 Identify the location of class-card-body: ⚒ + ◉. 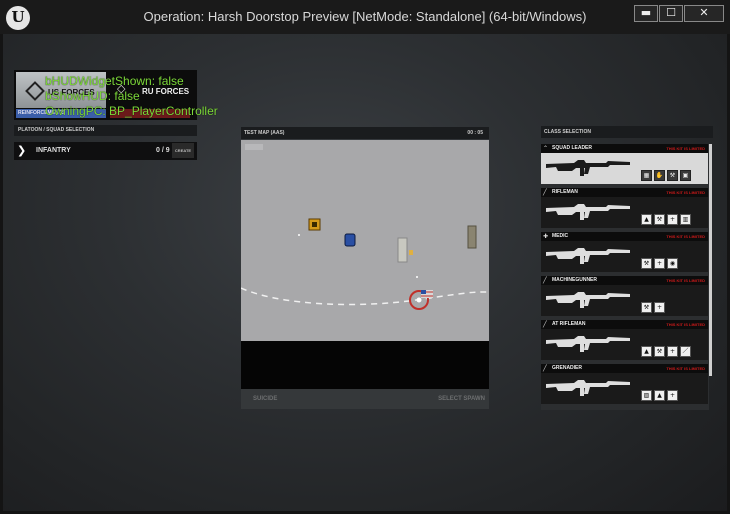
(624, 256).